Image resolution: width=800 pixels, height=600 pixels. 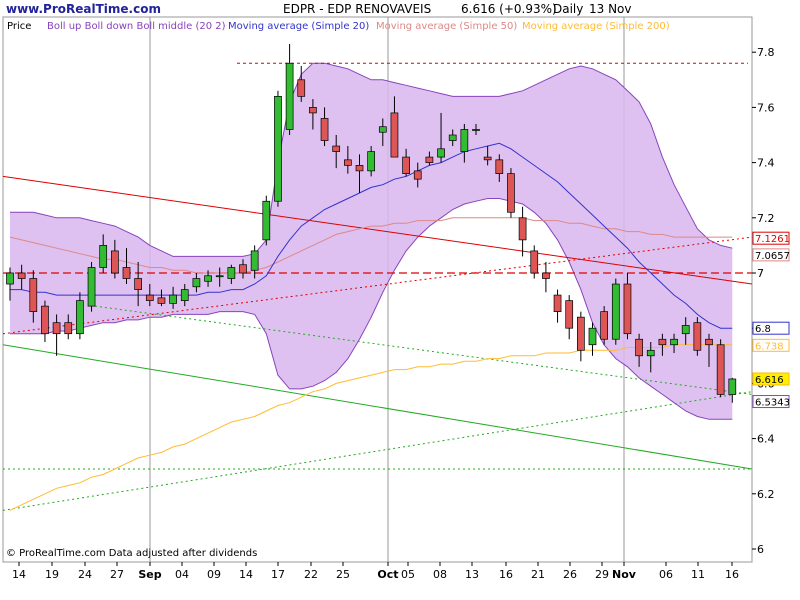 What do you see at coordinates (52, 574) in the screenshot?
I see `x-tick-label: 19` at bounding box center [52, 574].